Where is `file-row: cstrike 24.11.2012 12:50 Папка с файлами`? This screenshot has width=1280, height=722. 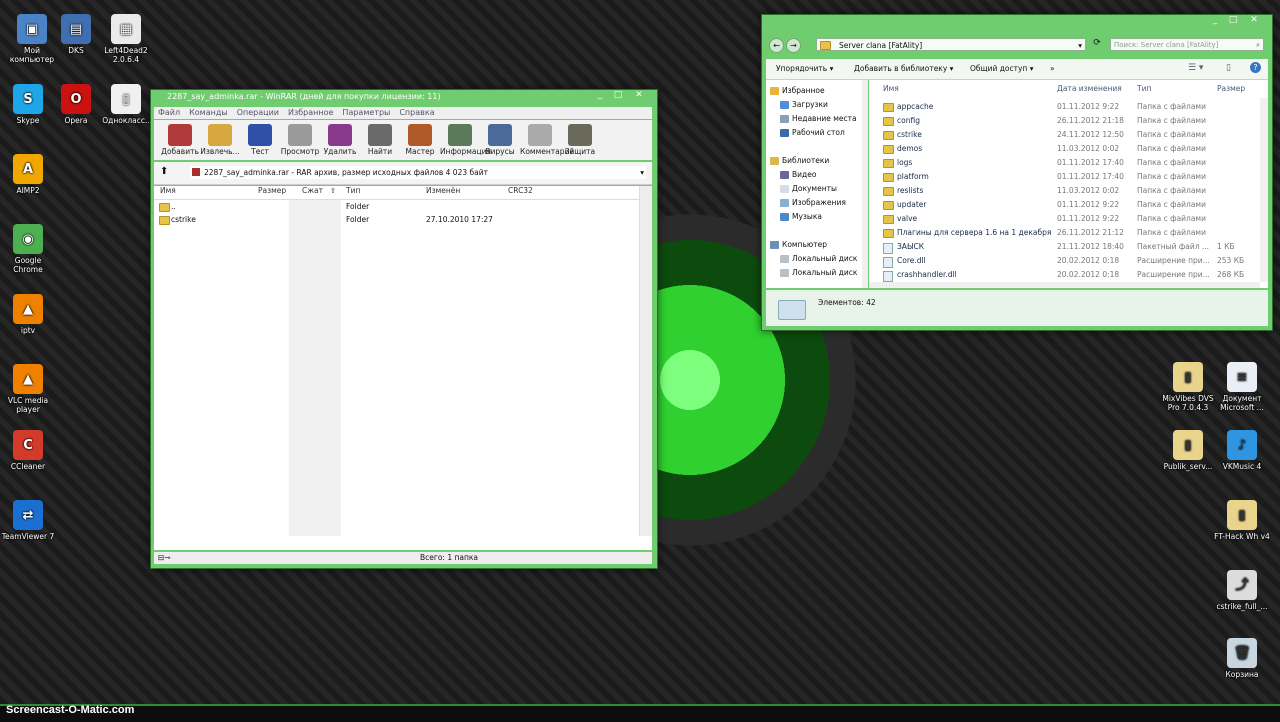
file-row: cstrike 24.11.2012 12:50 Папка с файлами is located at coordinates (1063, 135).